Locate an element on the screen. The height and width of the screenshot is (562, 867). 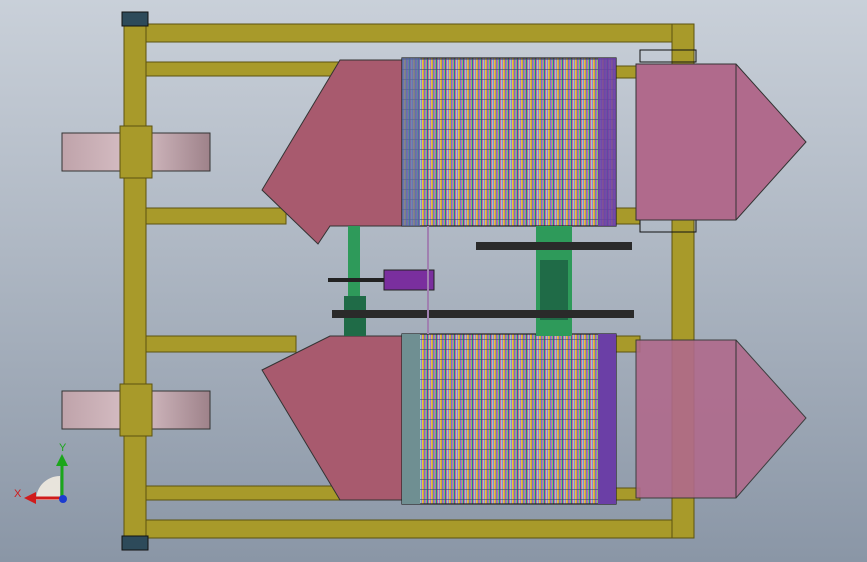
triad-z-axis is located at coordinates (63, 499).